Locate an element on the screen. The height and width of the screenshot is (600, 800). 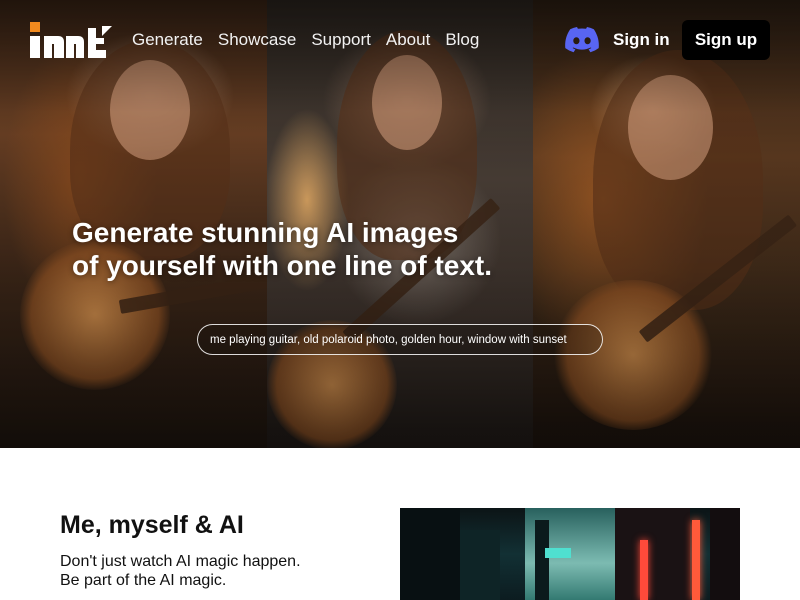
section-title: Me, myself & AI is located at coordinates (152, 525).